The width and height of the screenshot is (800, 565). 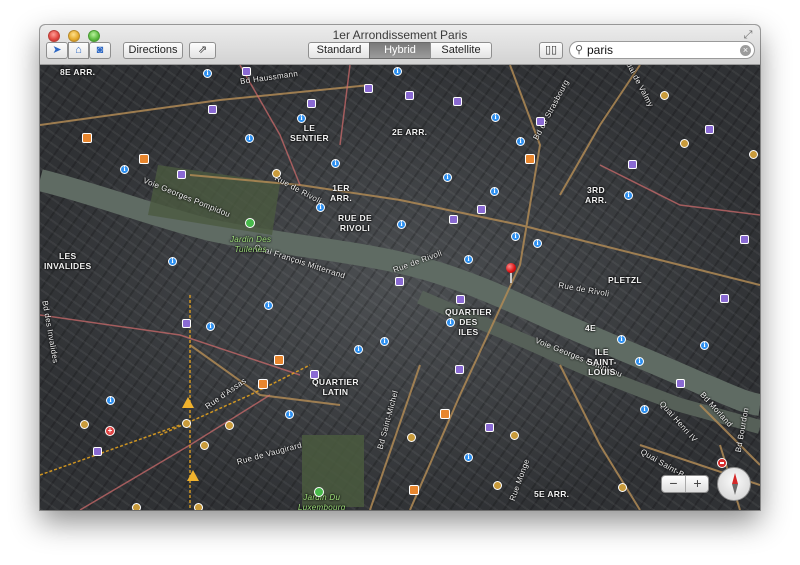 I want to click on label-1er-arr: 1ER ARR., so click(x=341, y=193).